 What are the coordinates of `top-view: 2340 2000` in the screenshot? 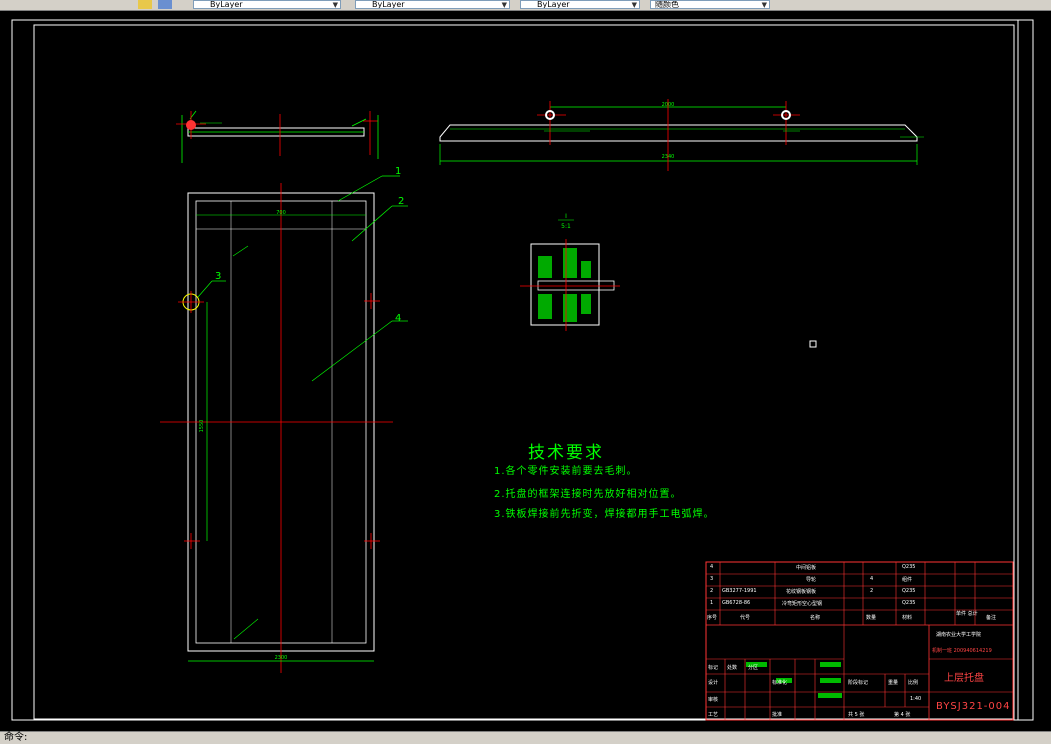 It's located at (681, 135).